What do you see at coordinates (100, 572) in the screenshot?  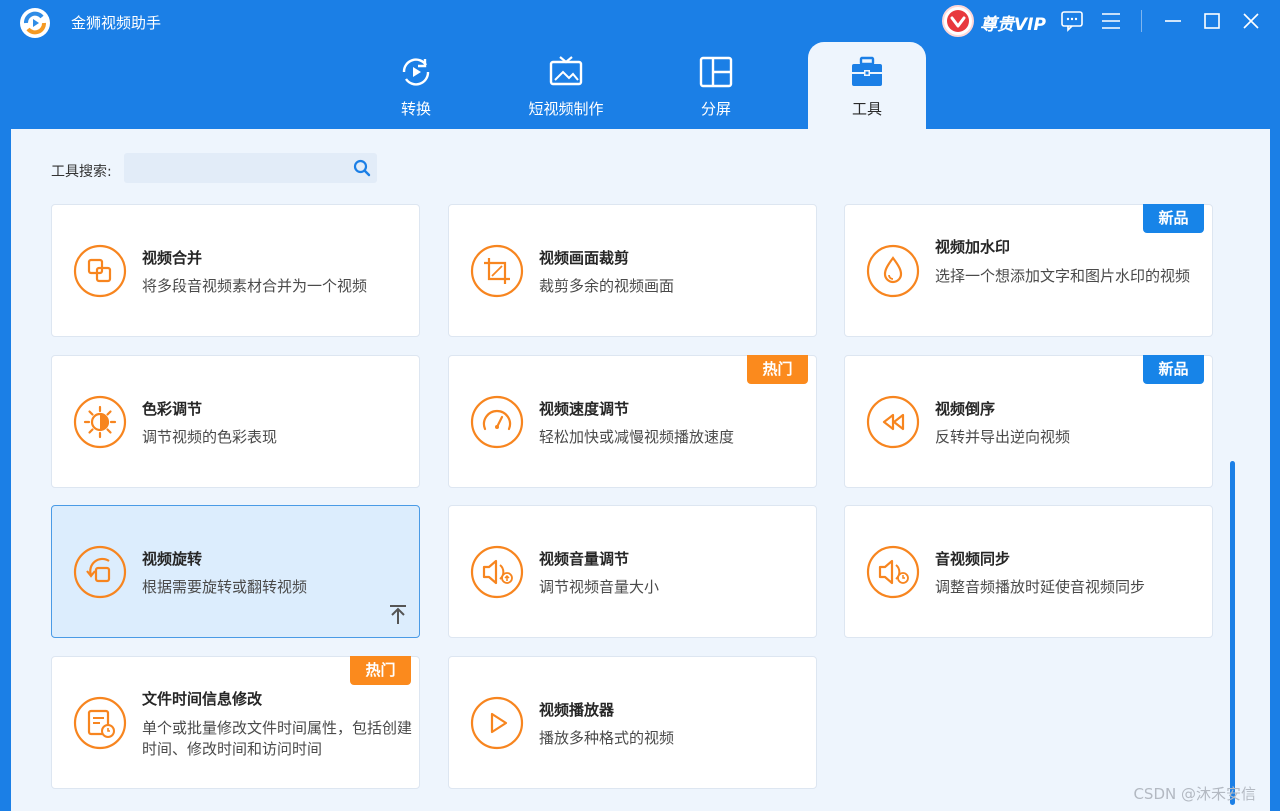 I see `rotate-icon` at bounding box center [100, 572].